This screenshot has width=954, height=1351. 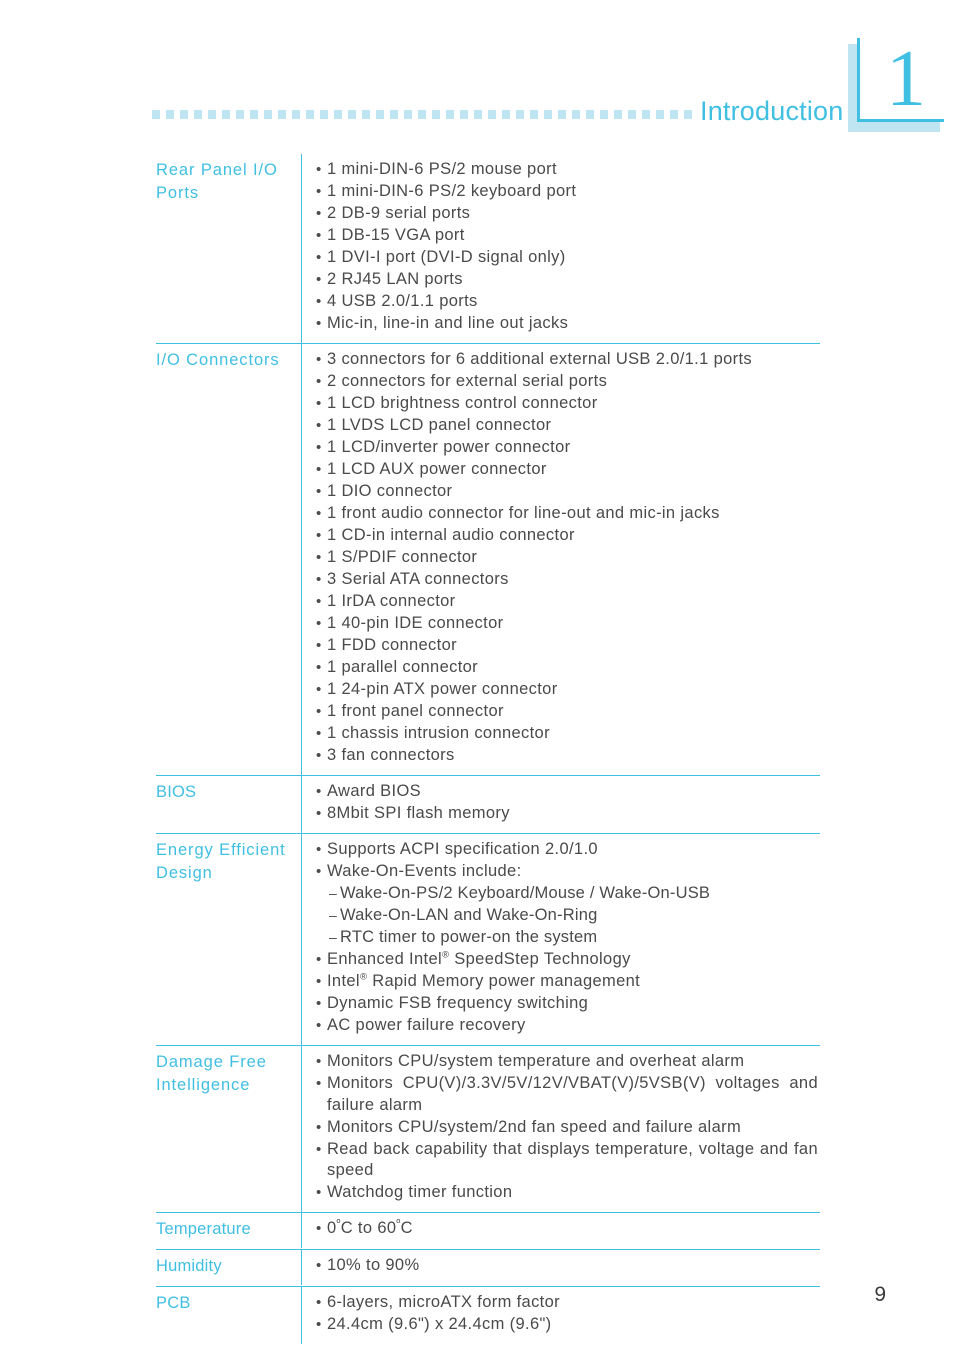 I want to click on spec-item: Enhanced Intel® SpeedStep Technology, so click(x=561, y=960).